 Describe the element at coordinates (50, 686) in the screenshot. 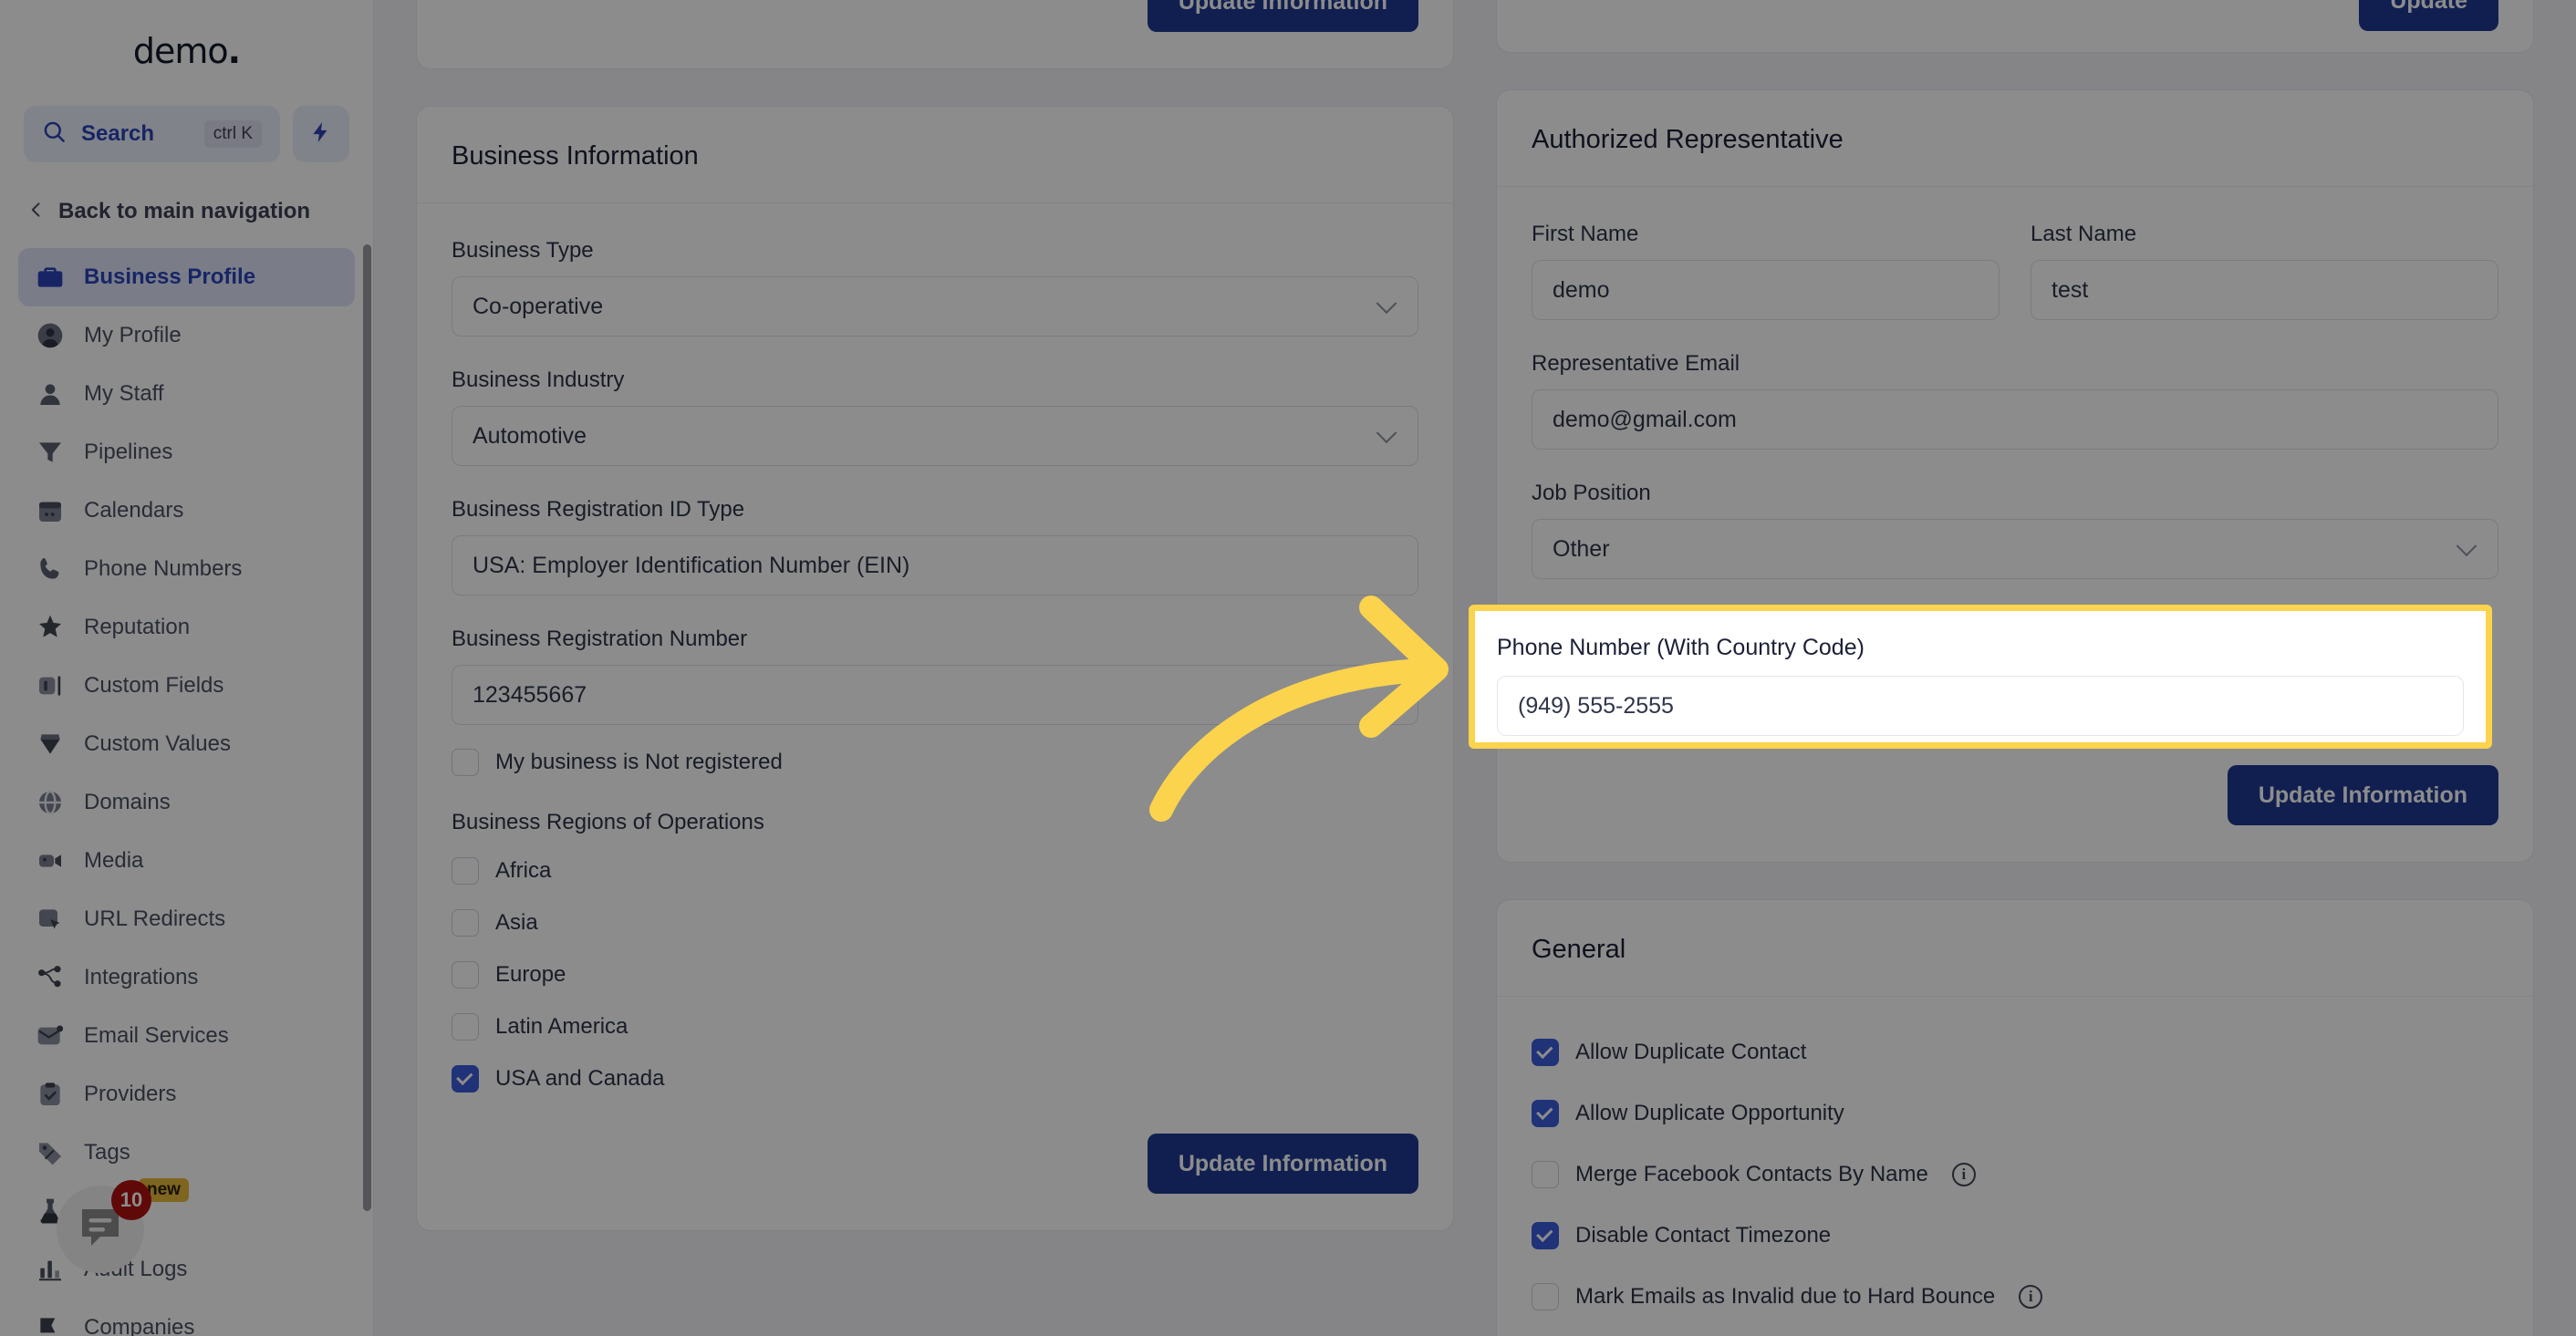

I see `custom-fields-icon` at that location.